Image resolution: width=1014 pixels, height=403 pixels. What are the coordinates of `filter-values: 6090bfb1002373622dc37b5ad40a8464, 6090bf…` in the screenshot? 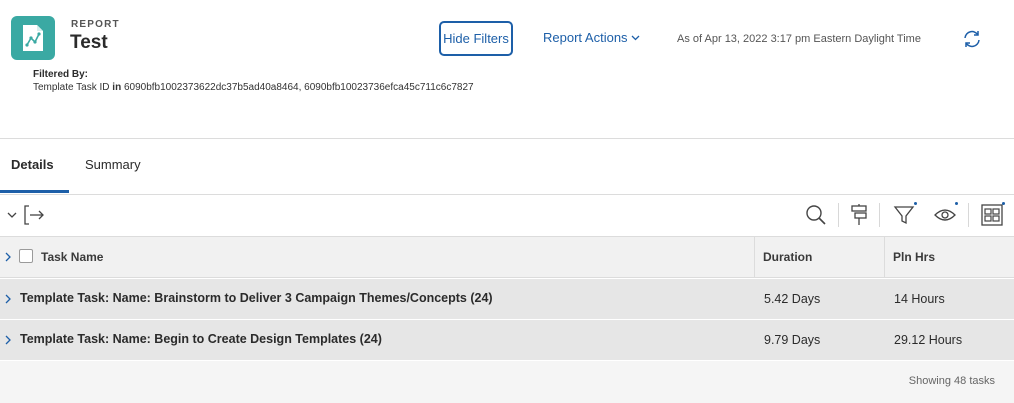 It's located at (298, 87).